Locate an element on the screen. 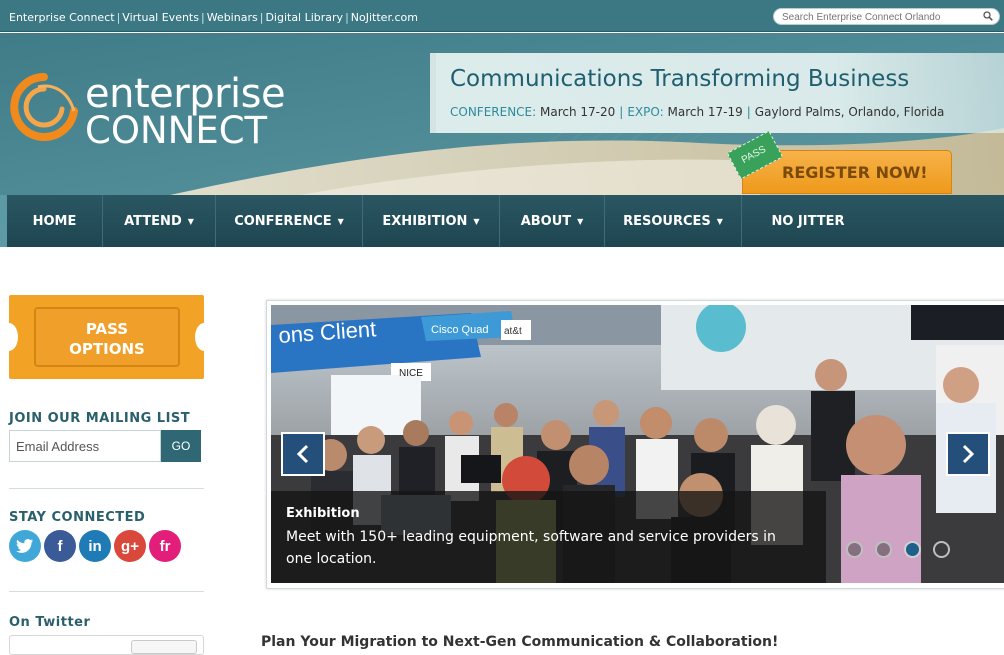 The height and width of the screenshot is (655, 1004). friendfeed-glyph: fr is located at coordinates (165, 546).